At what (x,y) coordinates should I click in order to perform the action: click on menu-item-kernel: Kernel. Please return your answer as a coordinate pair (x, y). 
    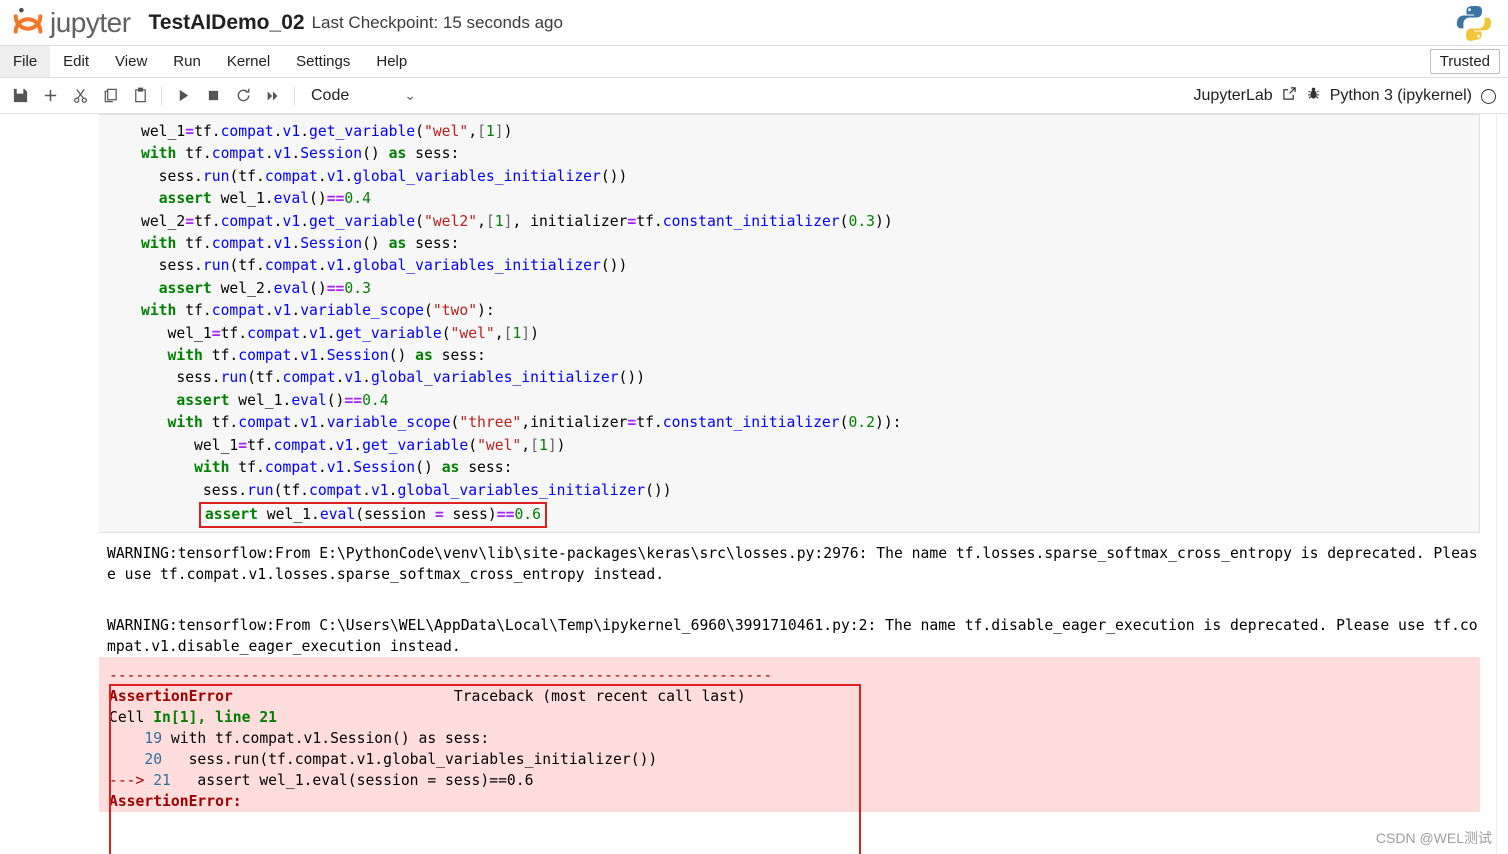
    Looking at the image, I should click on (248, 61).